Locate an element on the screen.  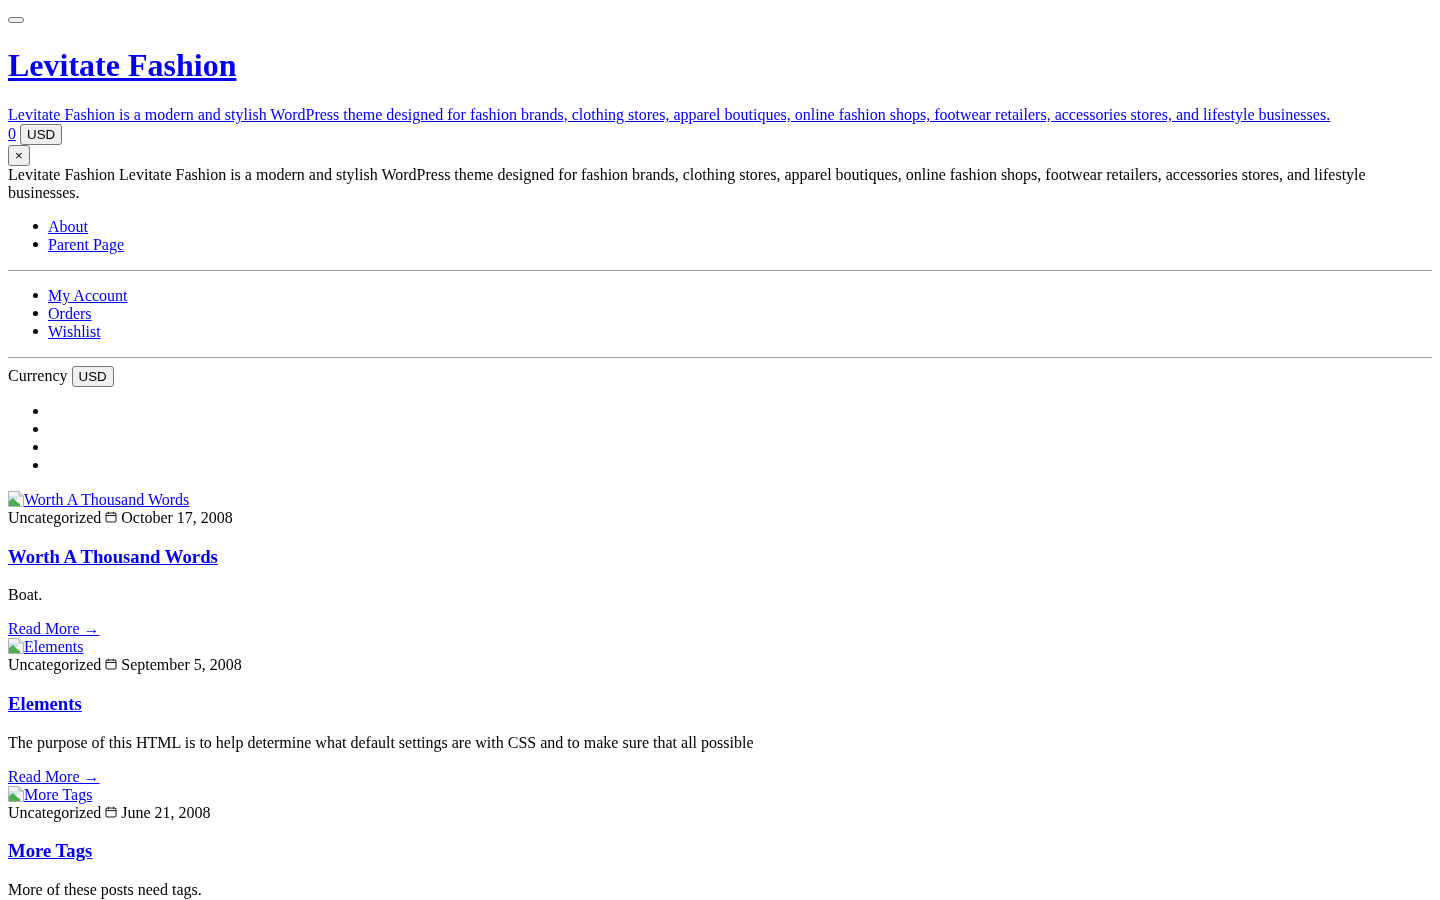
post-excerpt: More of these posts need tags. is located at coordinates (105, 890).